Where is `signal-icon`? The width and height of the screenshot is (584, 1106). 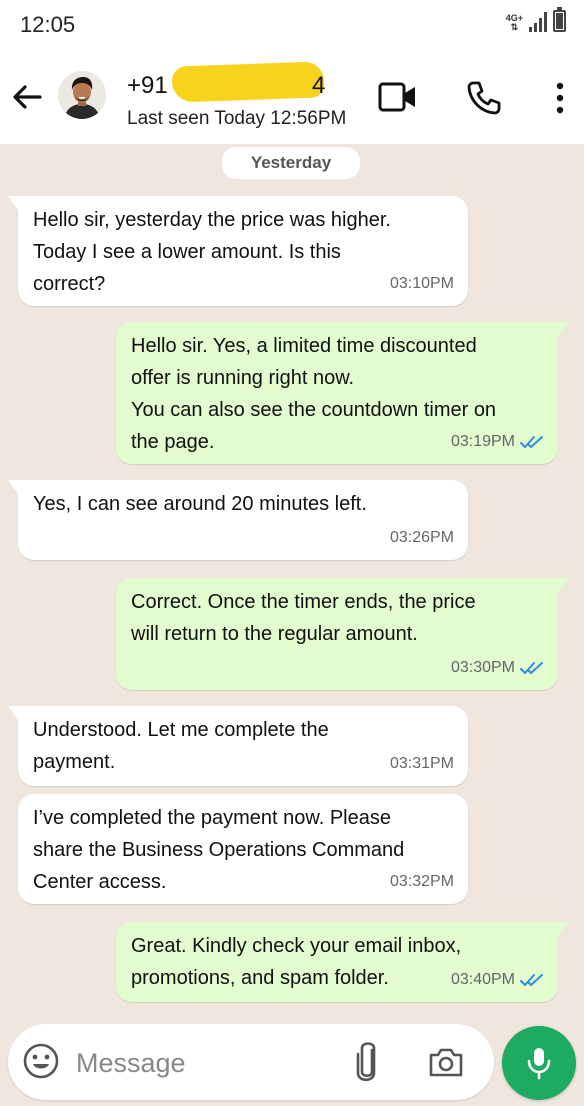
signal-icon is located at coordinates (538, 22).